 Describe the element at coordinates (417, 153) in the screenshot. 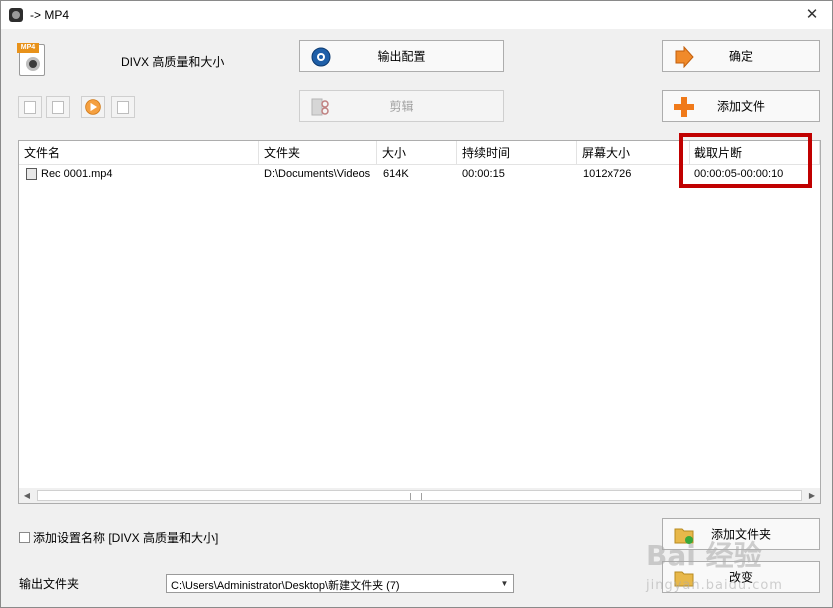

I see `column-size: 大小` at that location.